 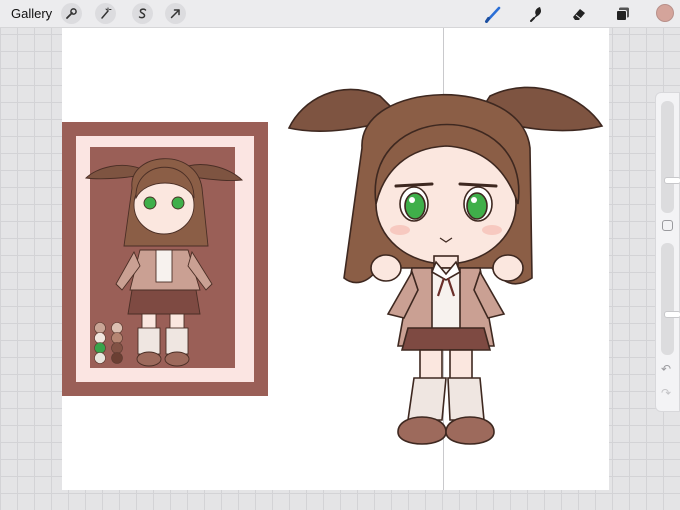 I want to click on brush-icon, so click(x=492, y=14).